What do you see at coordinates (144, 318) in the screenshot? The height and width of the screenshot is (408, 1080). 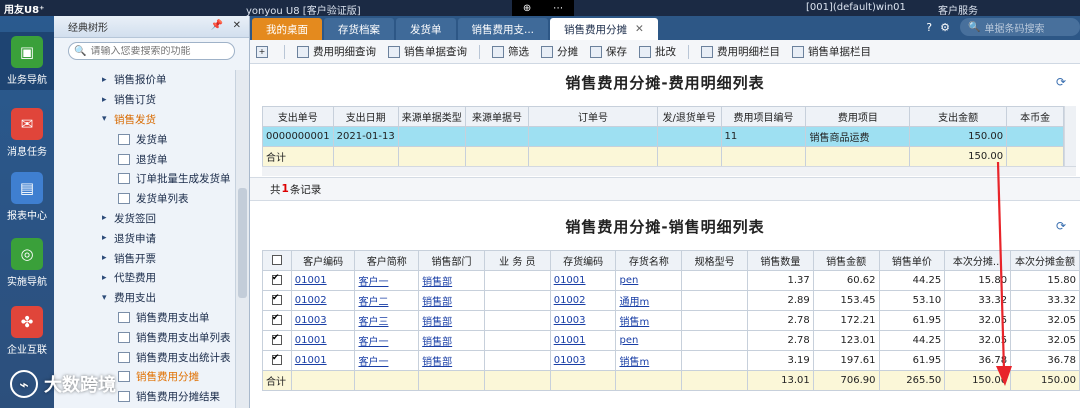 I see `tree-item: 销售费用支出单` at bounding box center [144, 318].